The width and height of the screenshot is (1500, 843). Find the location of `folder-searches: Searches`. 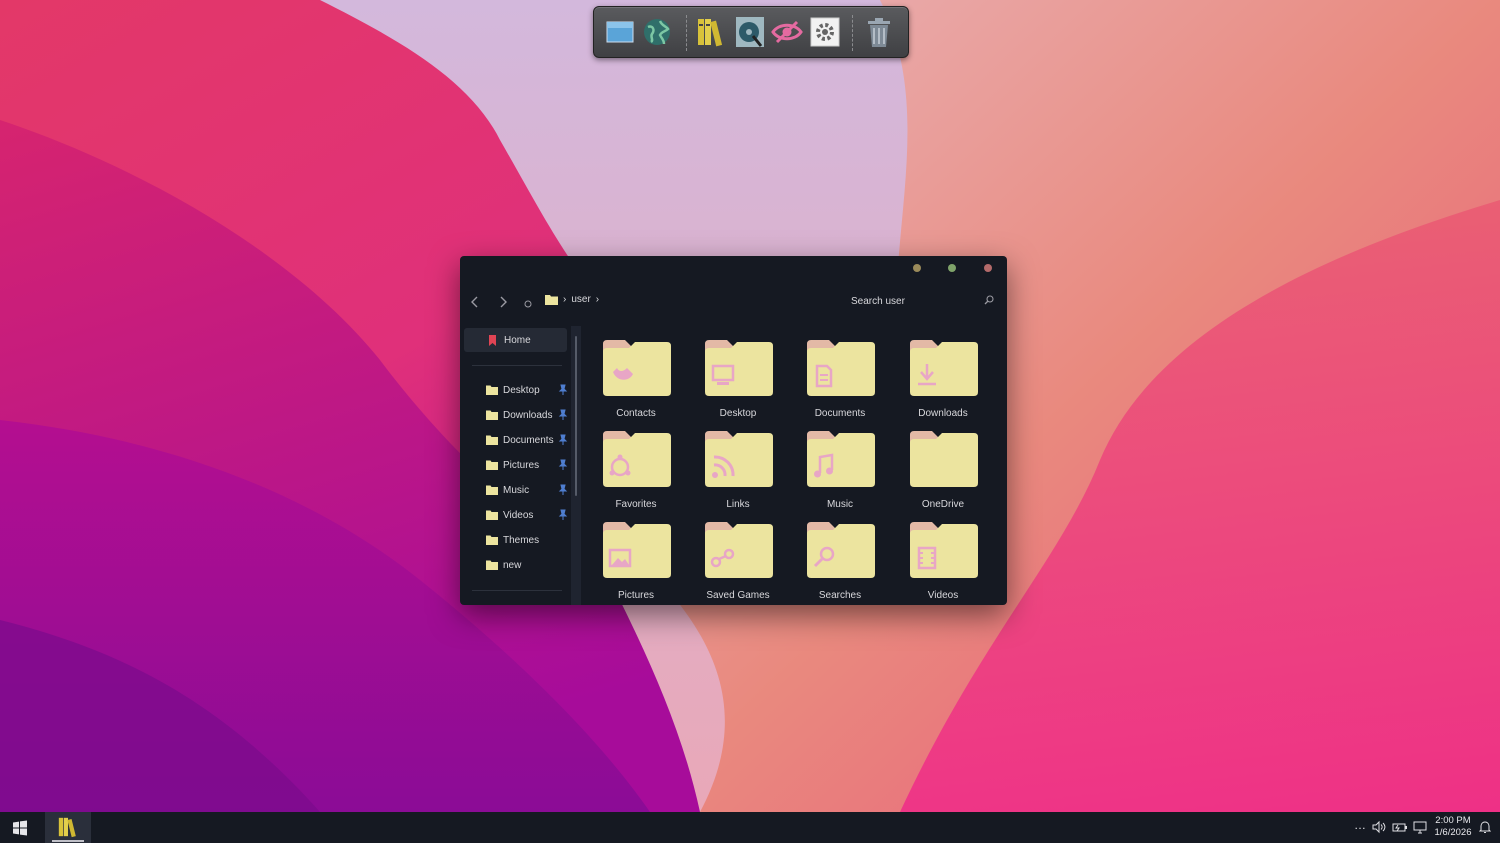

folder-searches: Searches is located at coordinates (840, 562).